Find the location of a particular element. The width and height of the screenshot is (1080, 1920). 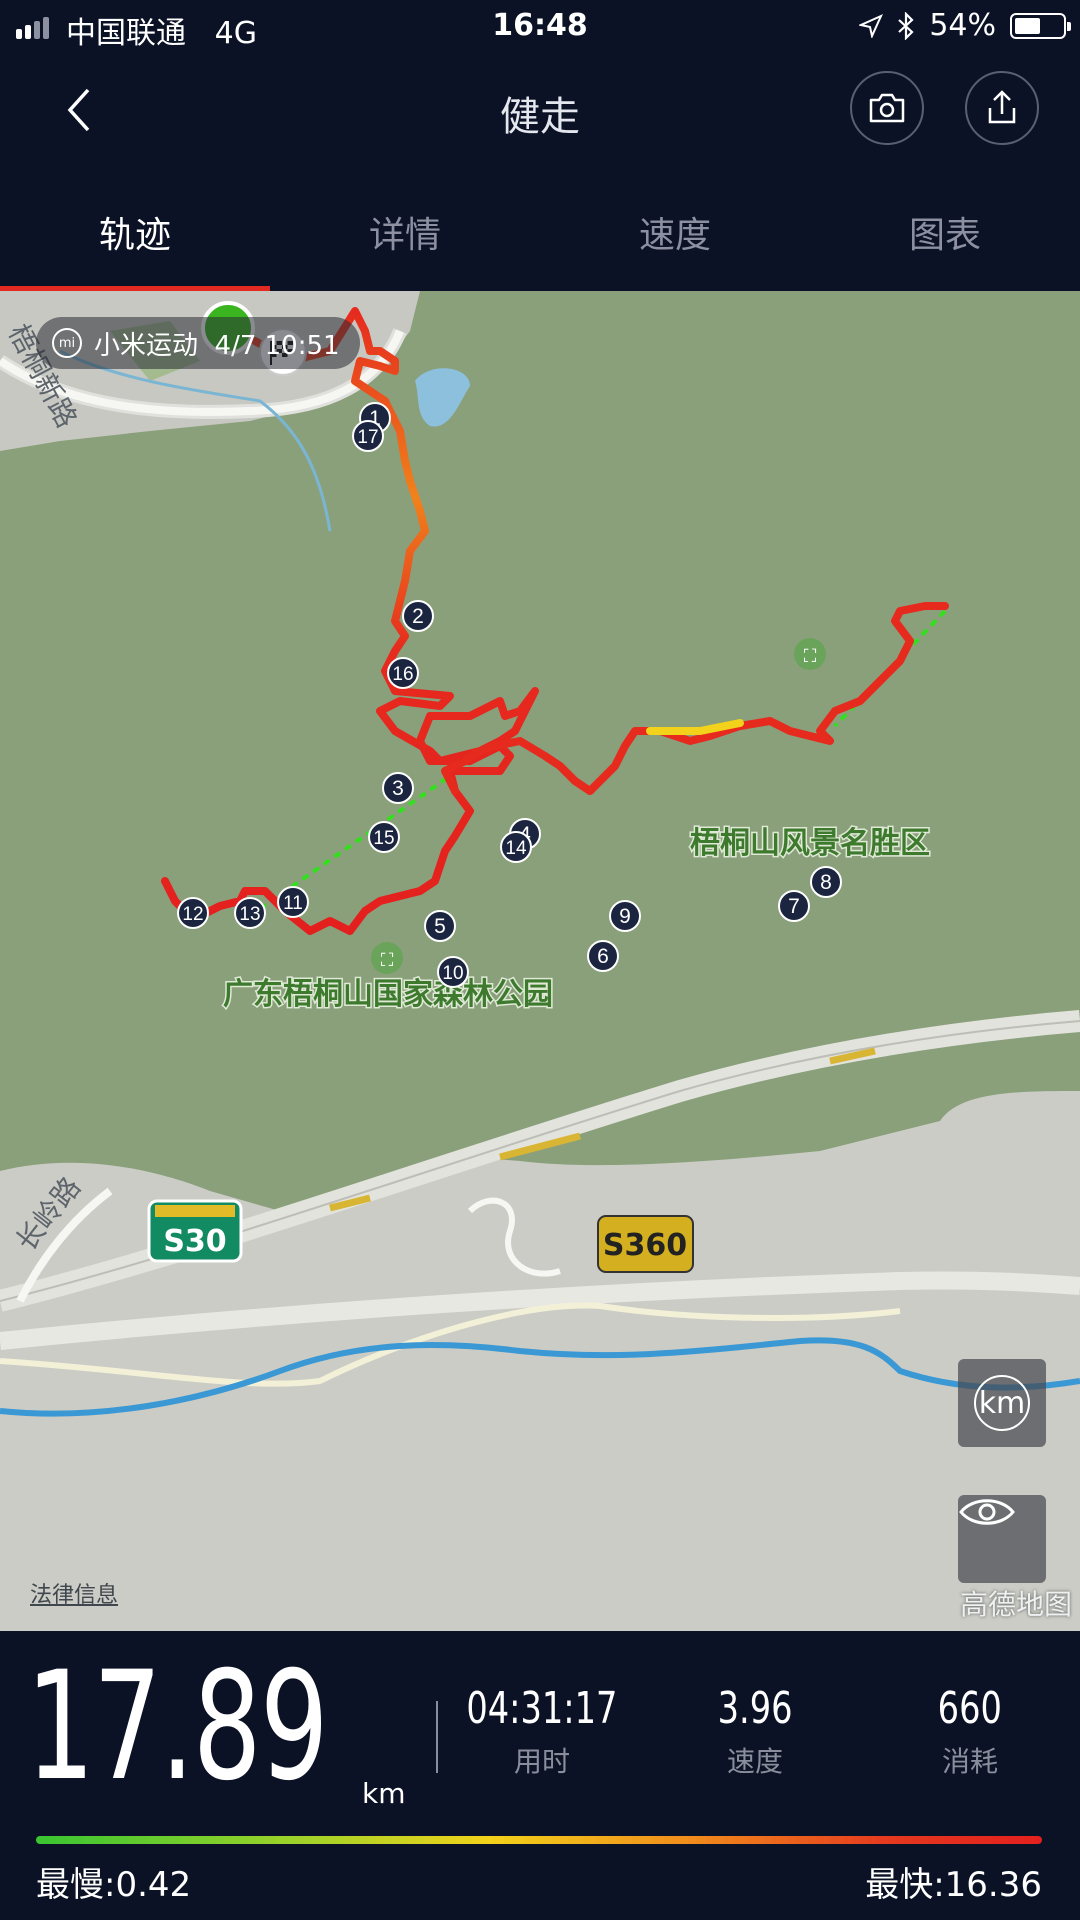

km-marker-13: 13 is located at coordinates (250, 913).